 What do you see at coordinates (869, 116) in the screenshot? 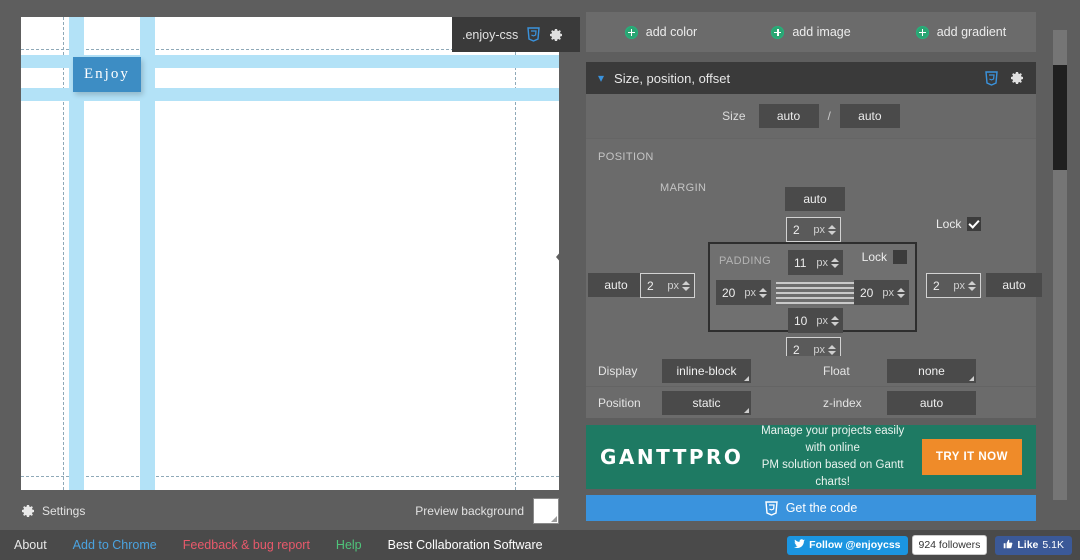
I see `size-height-input: auto` at bounding box center [869, 116].